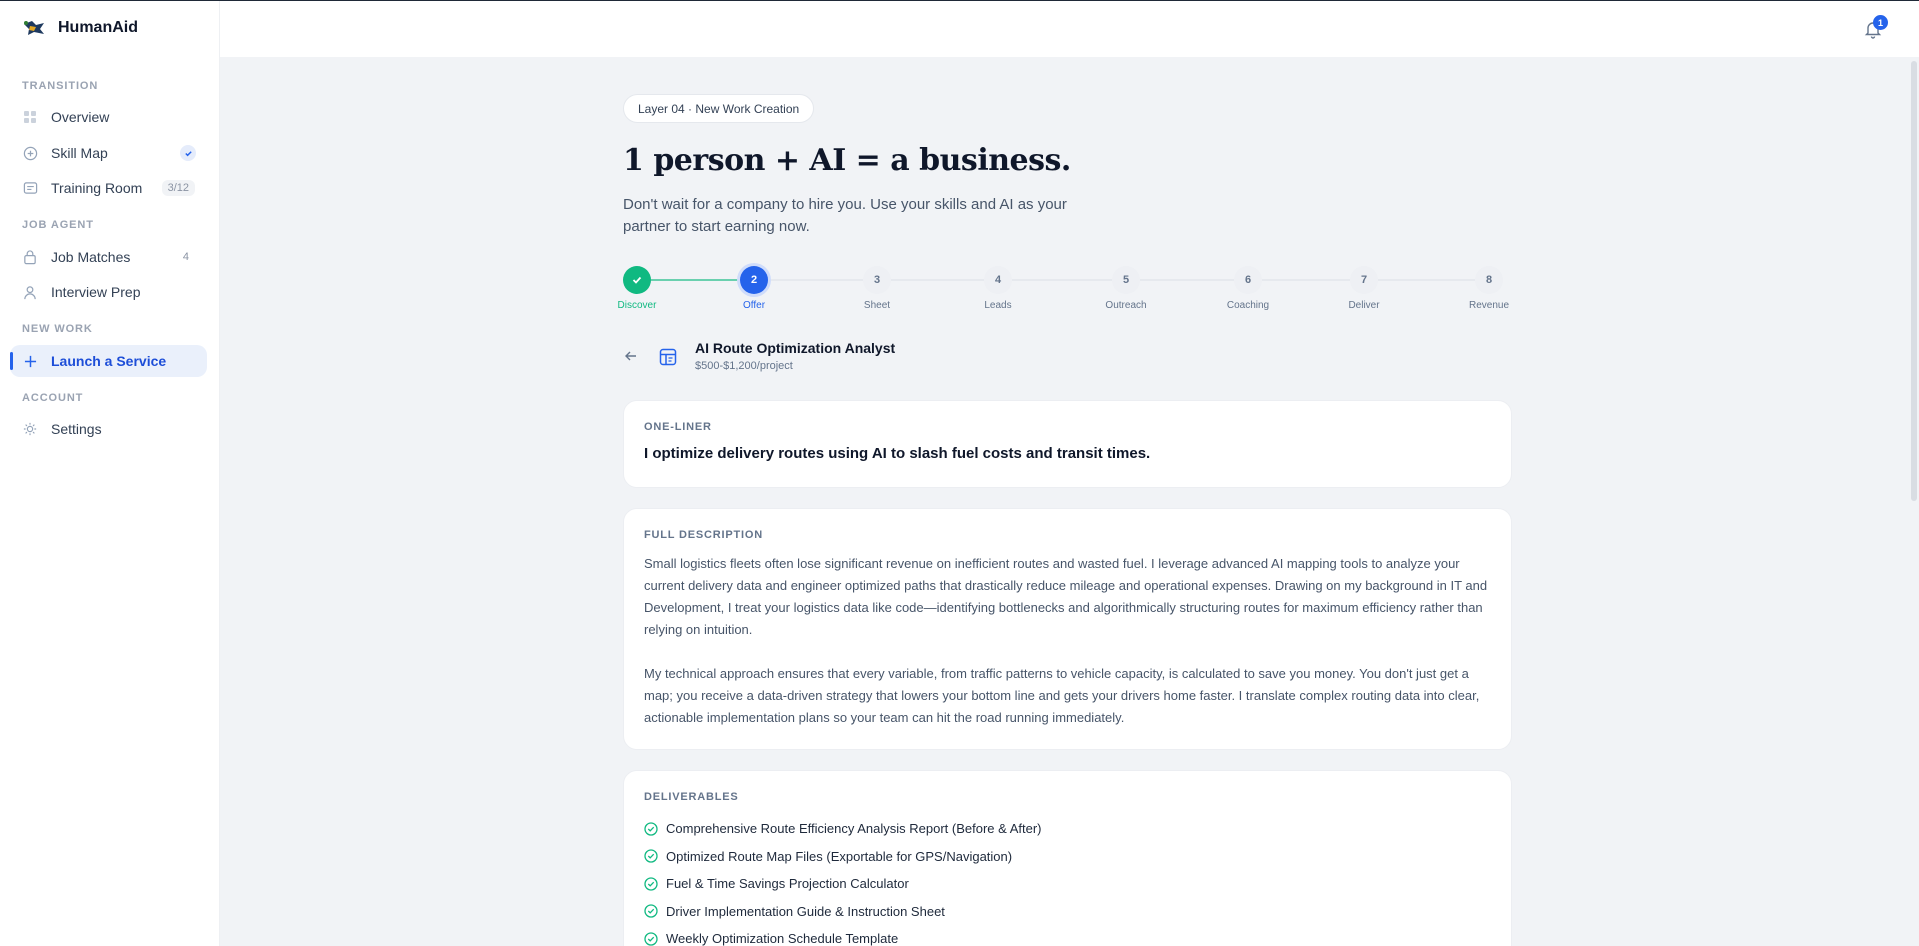  I want to click on step-deliver: 7 Deliver, so click(1364, 288).